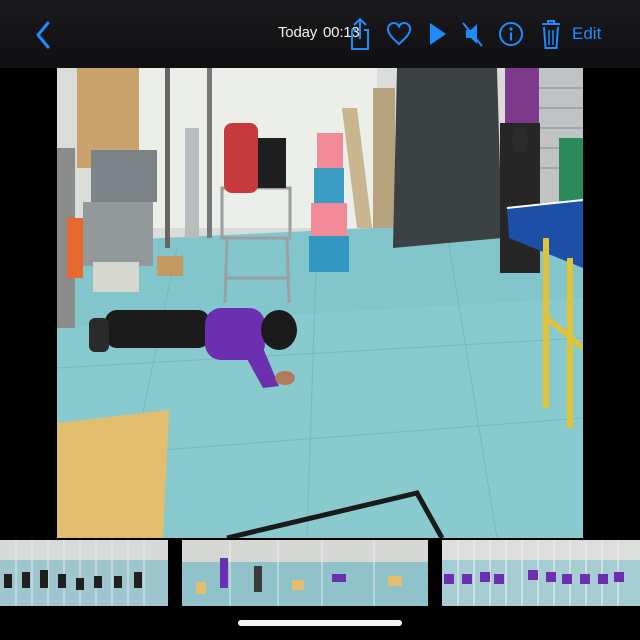 This screenshot has height=640, width=640. I want to click on edit-button: Edit, so click(586, 34).